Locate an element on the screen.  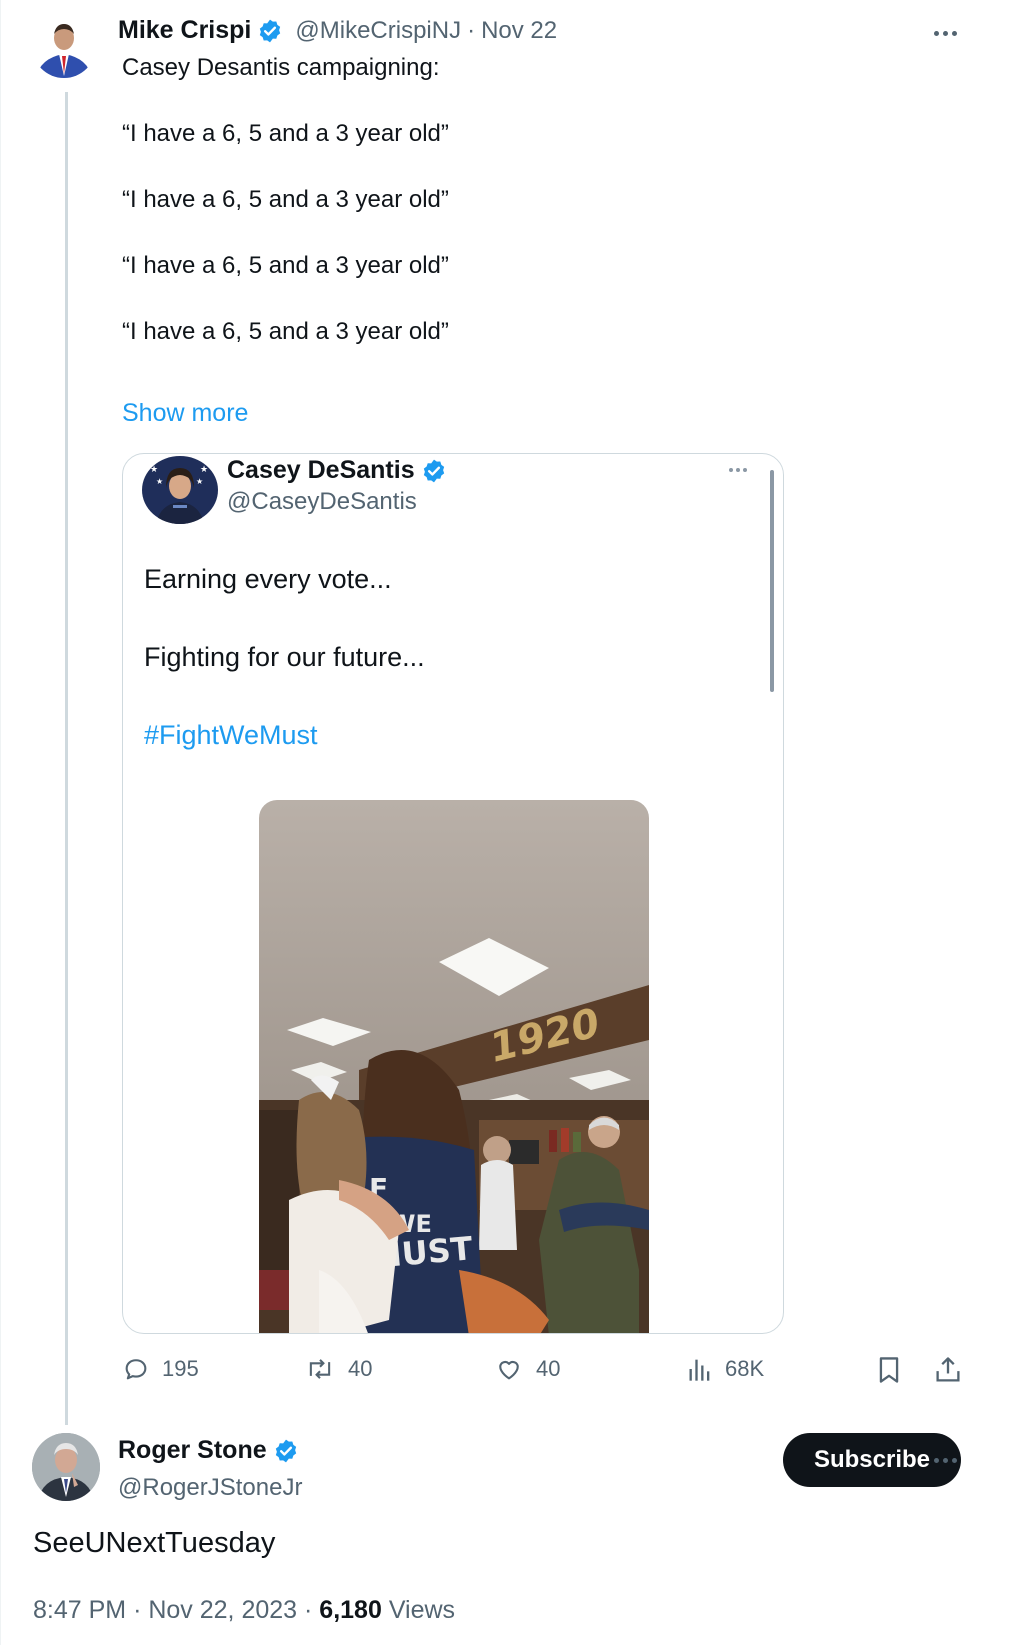
video-thumbnail: 1920 F WE MUST is located at coordinates (454, 1066).